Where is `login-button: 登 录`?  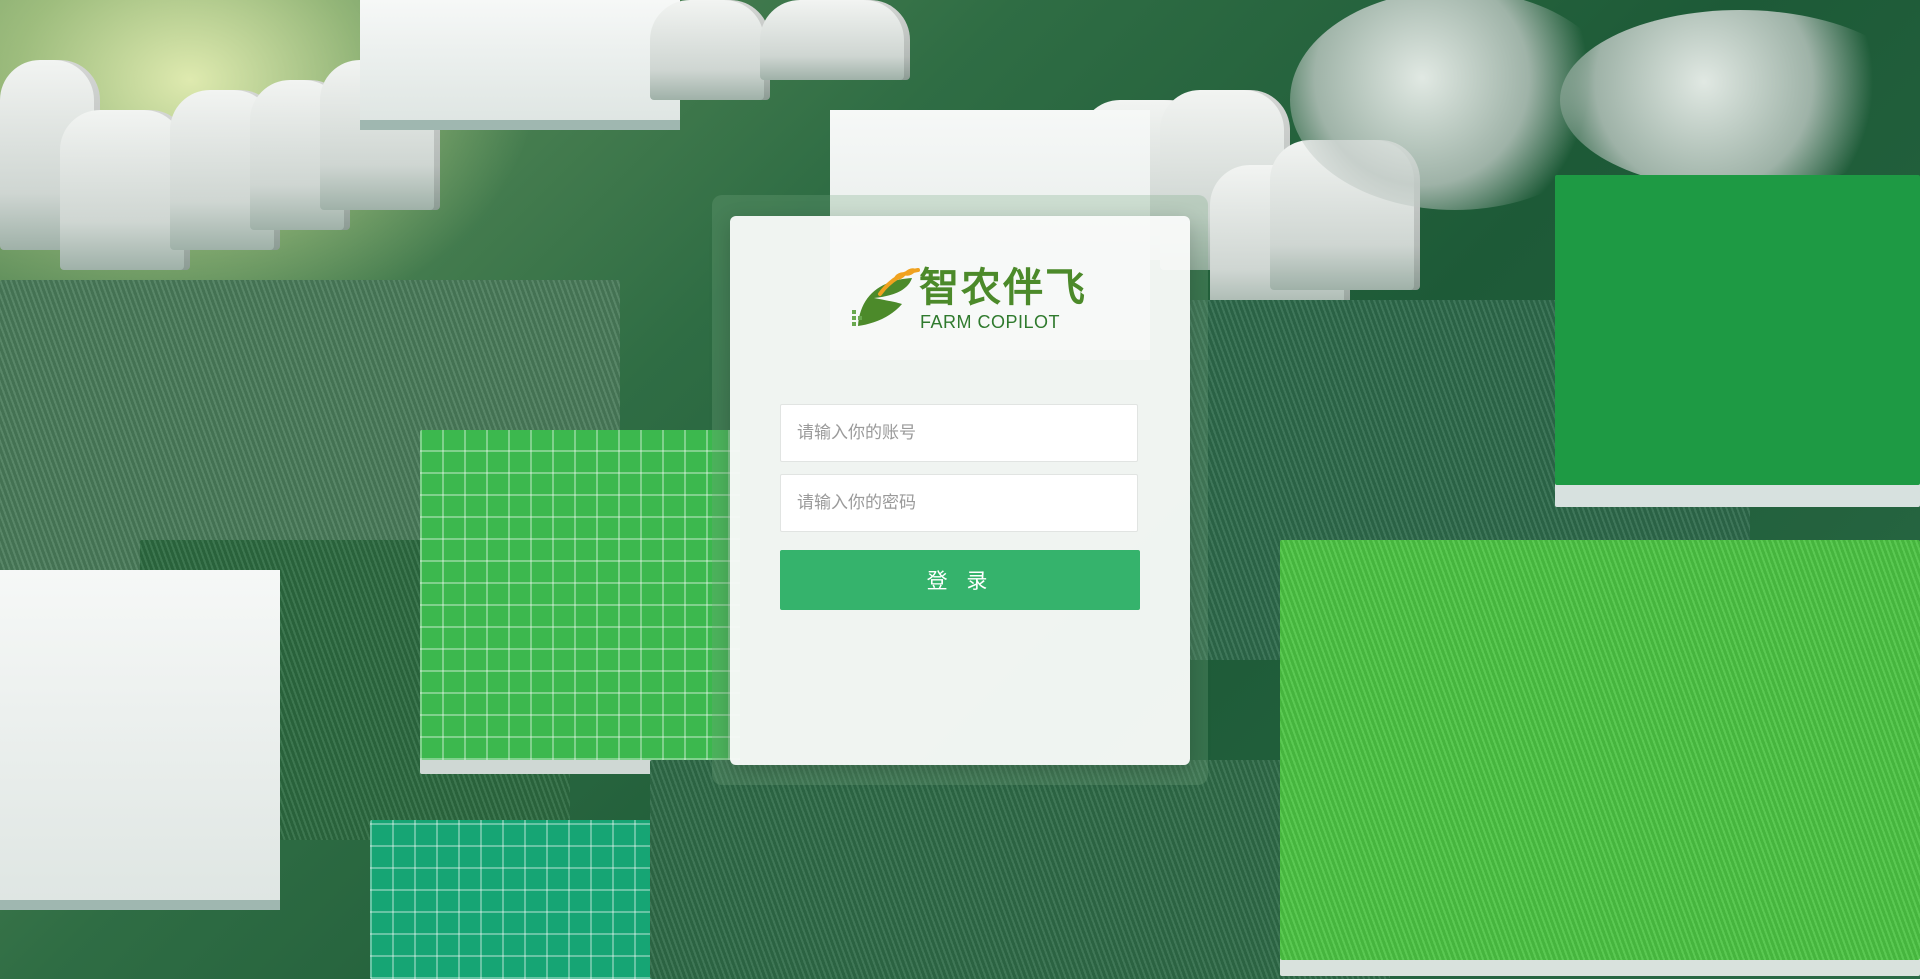
login-button: 登 录 is located at coordinates (960, 580).